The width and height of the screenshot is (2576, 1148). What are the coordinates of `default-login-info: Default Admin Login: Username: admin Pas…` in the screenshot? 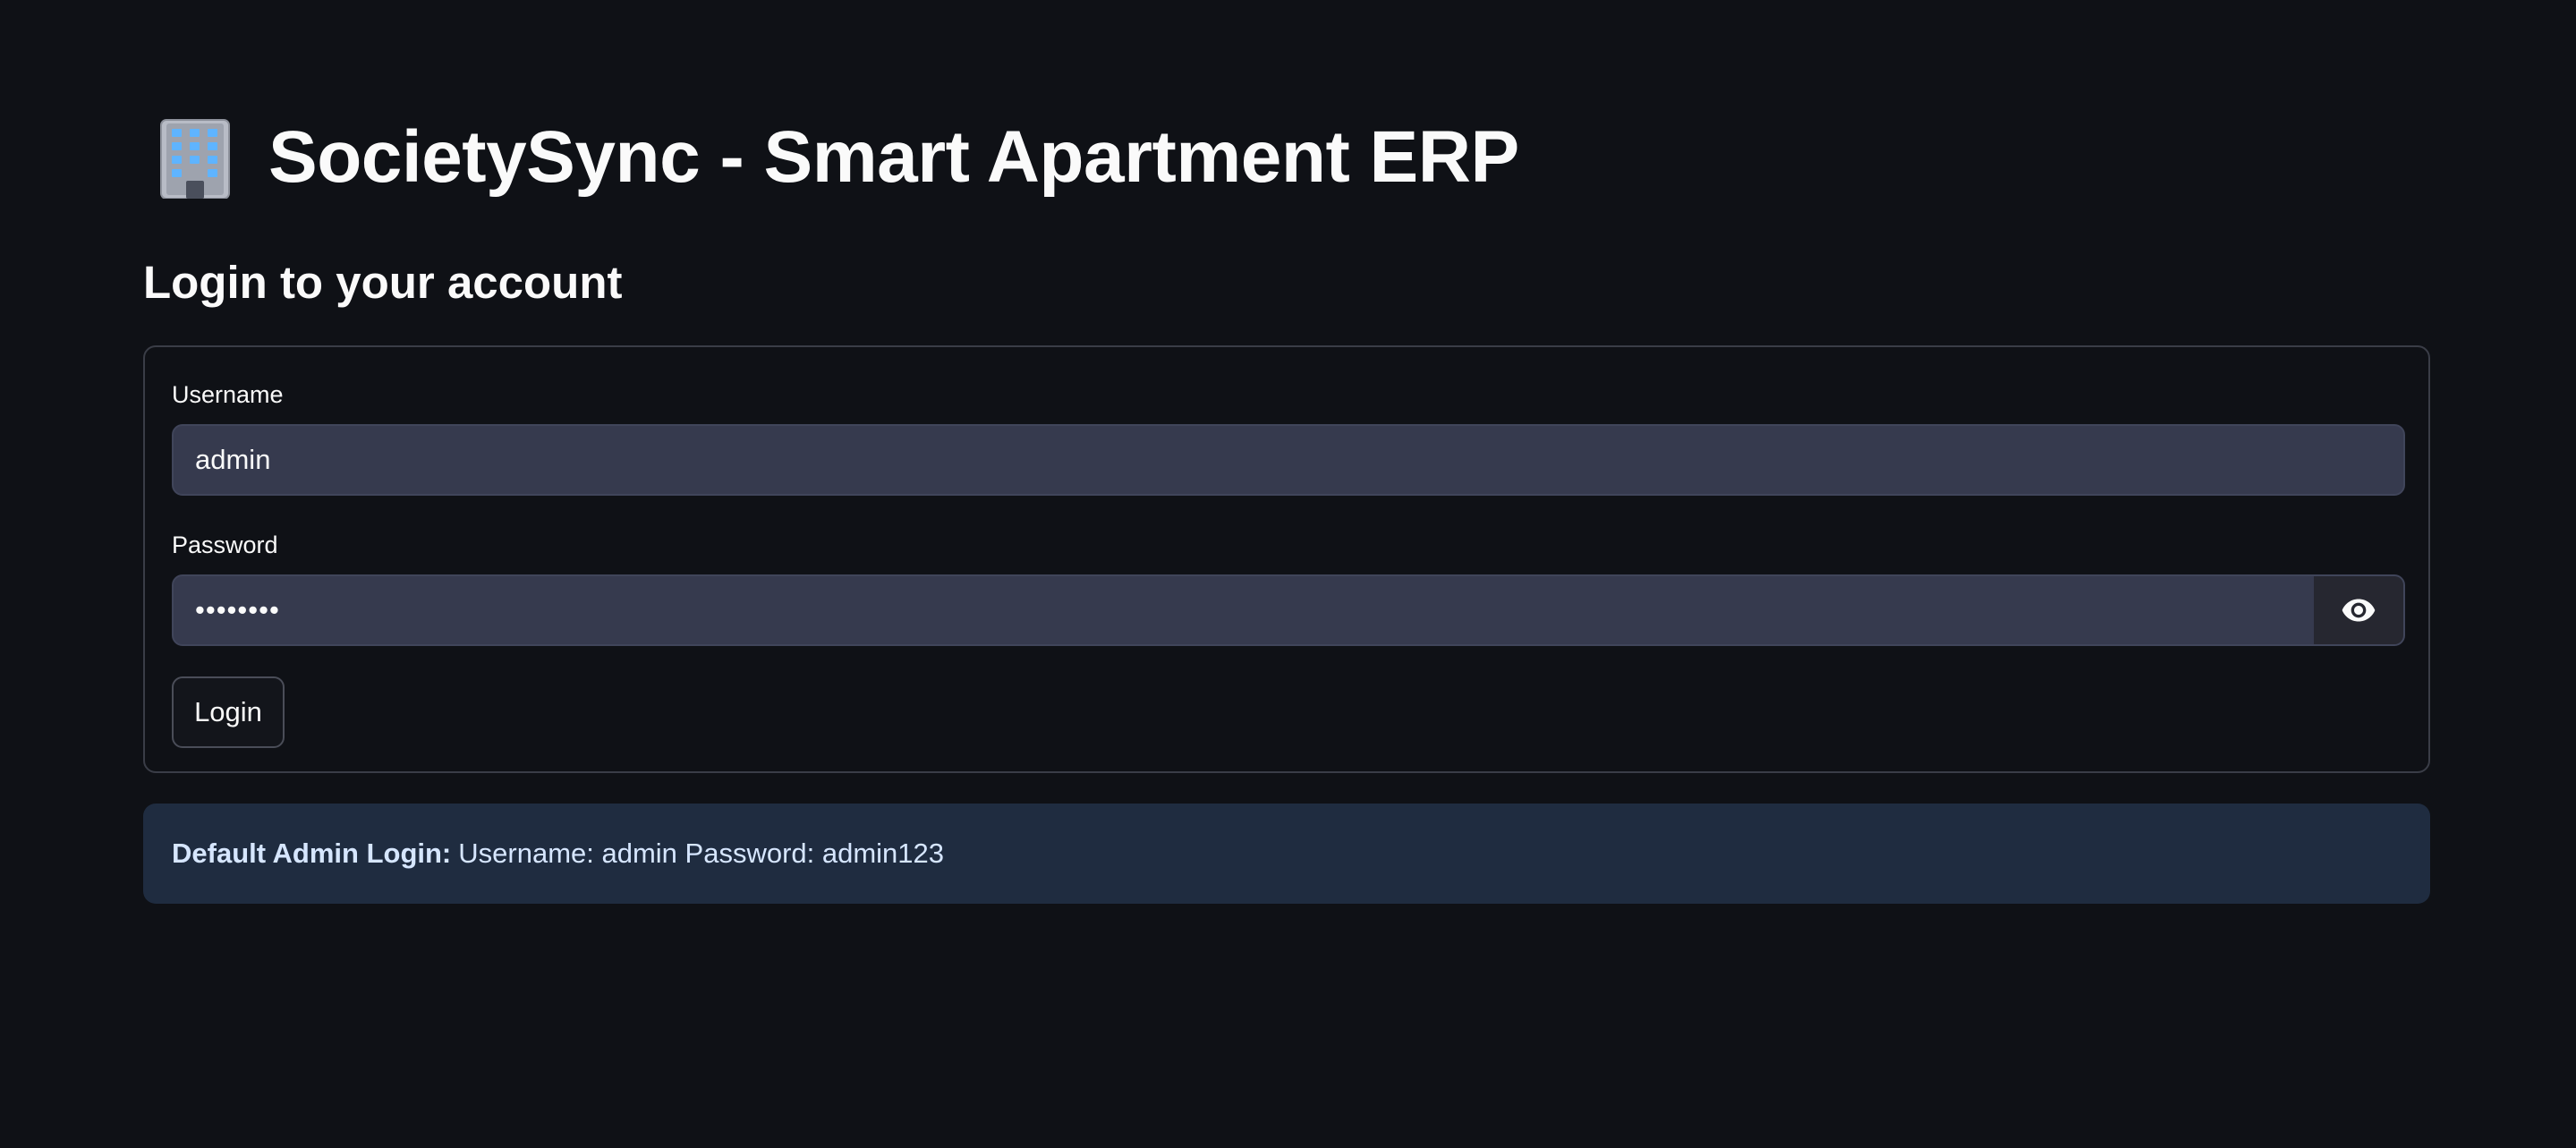 It's located at (1286, 854).